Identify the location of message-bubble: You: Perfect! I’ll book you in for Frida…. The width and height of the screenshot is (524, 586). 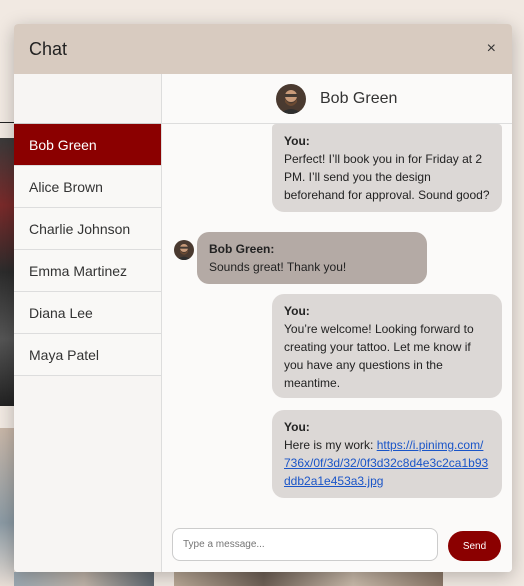
(387, 168).